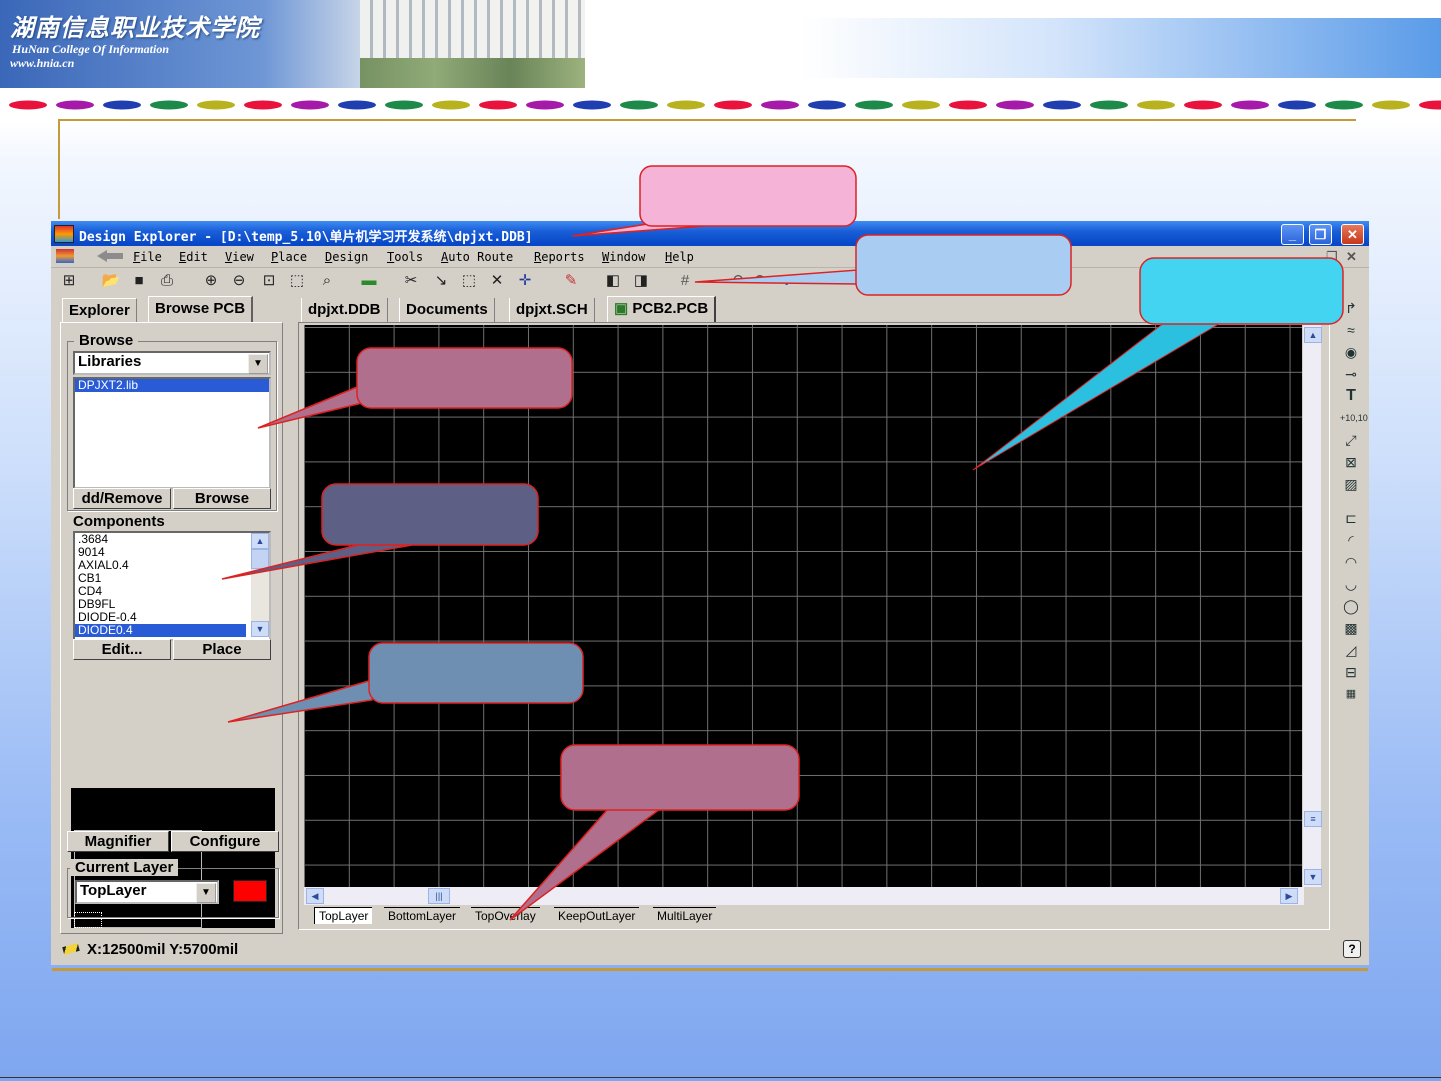  Describe the element at coordinates (422, 915) in the screenshot. I see `layer-tab-bottomlayer: BottomLayer` at that location.